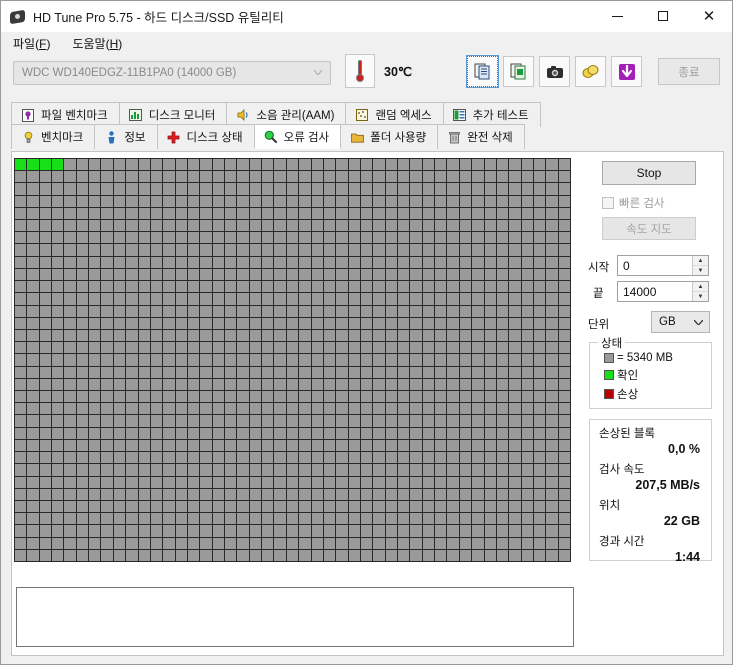 This screenshot has height=665, width=733. What do you see at coordinates (617, 16) in the screenshot?
I see `minimize-button` at bounding box center [617, 16].